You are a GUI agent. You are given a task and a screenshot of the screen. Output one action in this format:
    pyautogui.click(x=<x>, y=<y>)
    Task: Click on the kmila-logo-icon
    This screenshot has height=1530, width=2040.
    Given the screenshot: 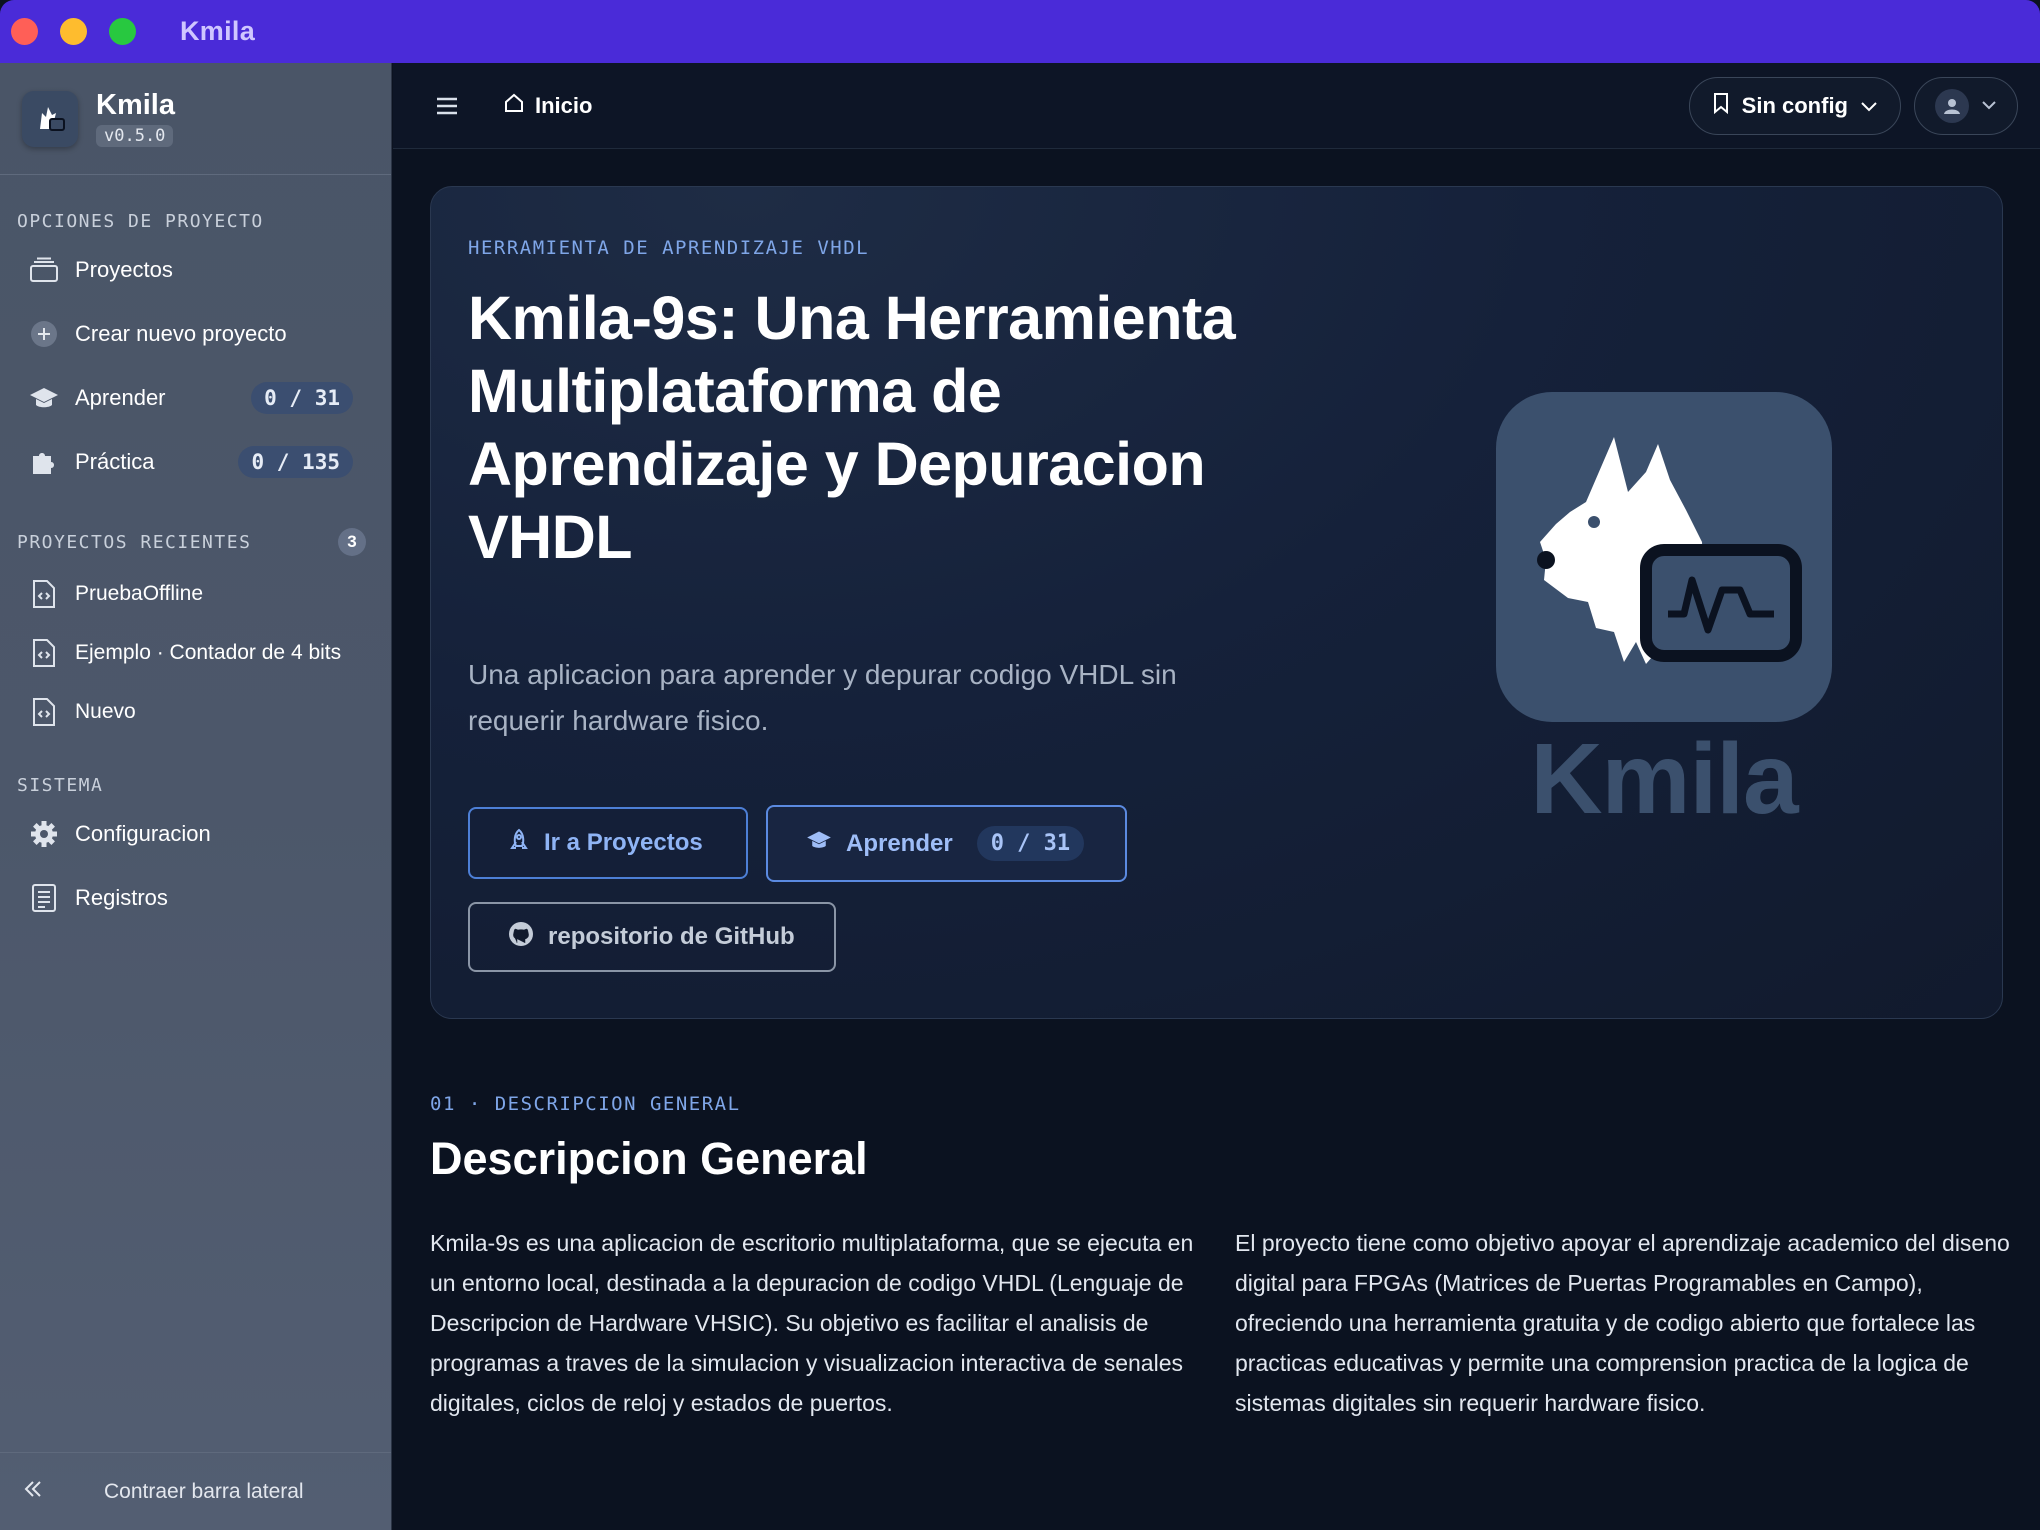 What is the action you would take?
    pyautogui.click(x=1664, y=557)
    